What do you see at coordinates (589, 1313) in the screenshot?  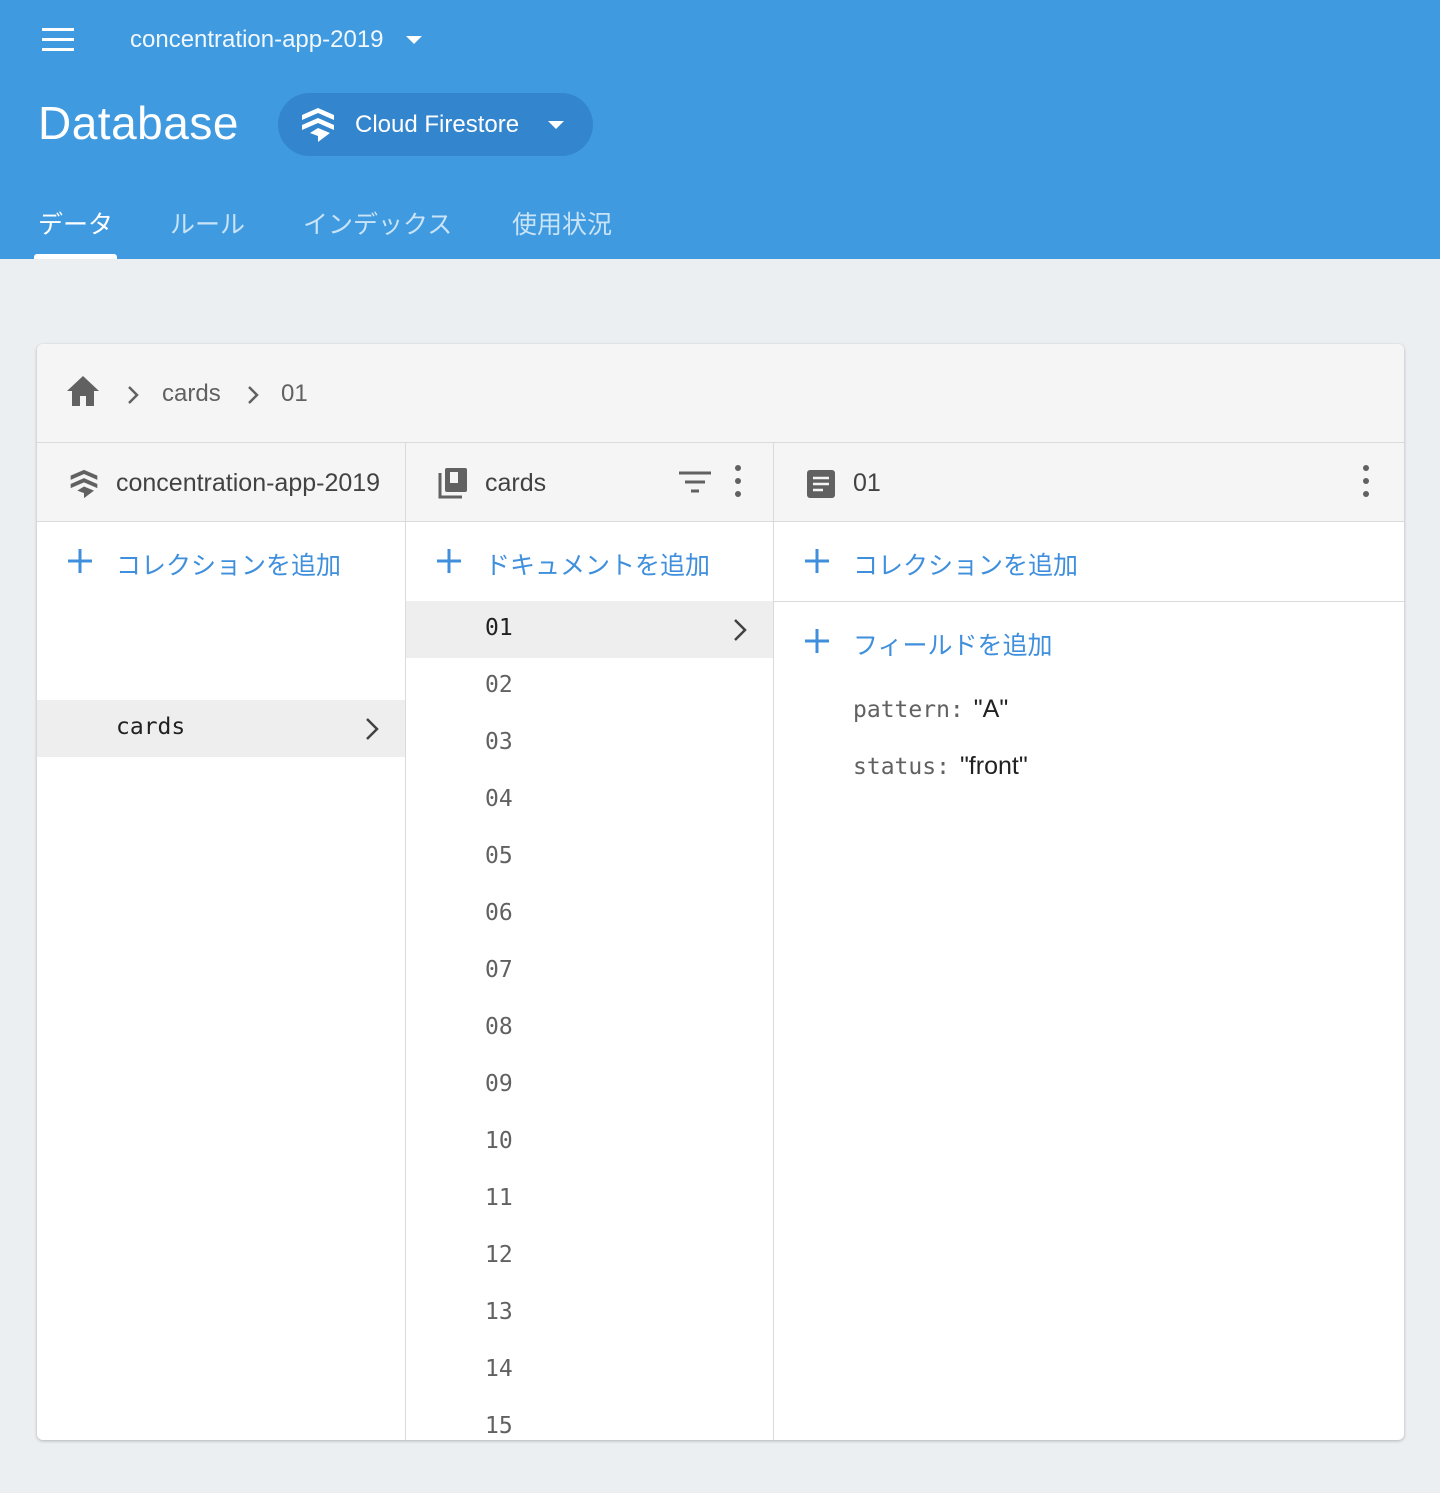 I see `document-list-item: 13` at bounding box center [589, 1313].